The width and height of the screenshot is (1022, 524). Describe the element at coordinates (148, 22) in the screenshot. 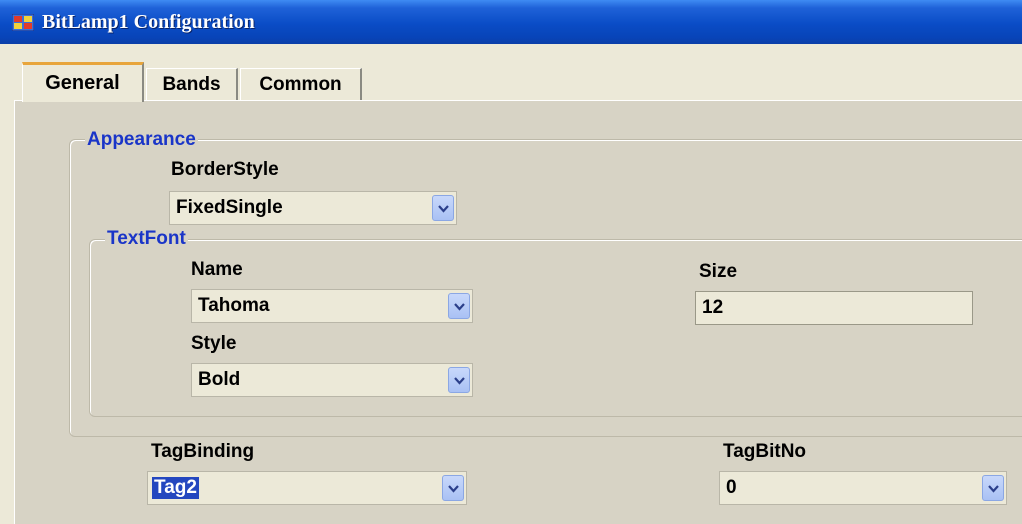

I see `window-title: BitLamp1 Configuration` at that location.